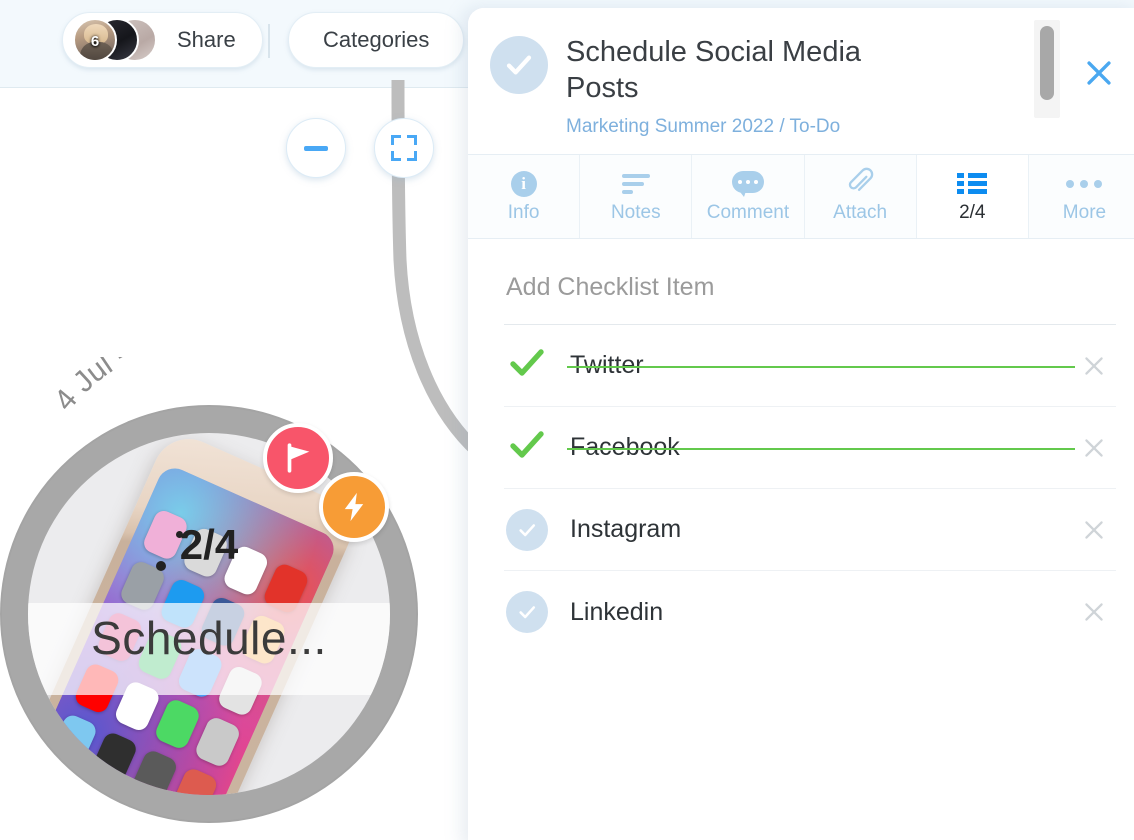  What do you see at coordinates (635, 212) in the screenshot?
I see `tab-notes-label: Notes` at bounding box center [635, 212].